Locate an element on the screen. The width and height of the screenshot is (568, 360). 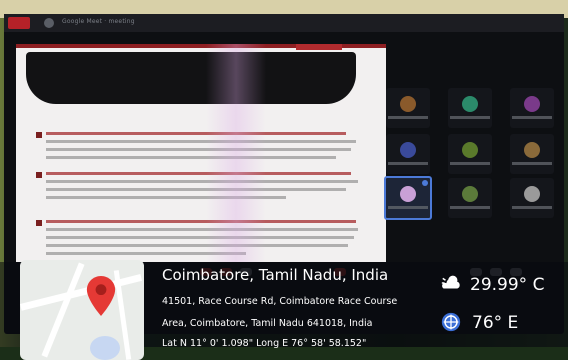
participant-tile-speaking is located at coordinates (408, 198).